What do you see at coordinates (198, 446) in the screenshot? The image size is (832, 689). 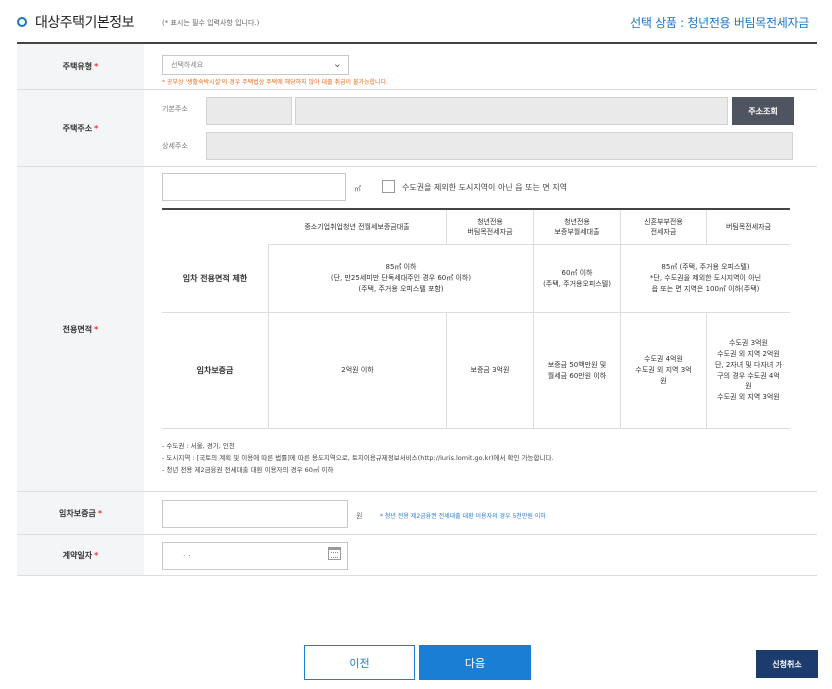 I see `note-line: - 수도권 : 서울, 경기, 인천` at bounding box center [198, 446].